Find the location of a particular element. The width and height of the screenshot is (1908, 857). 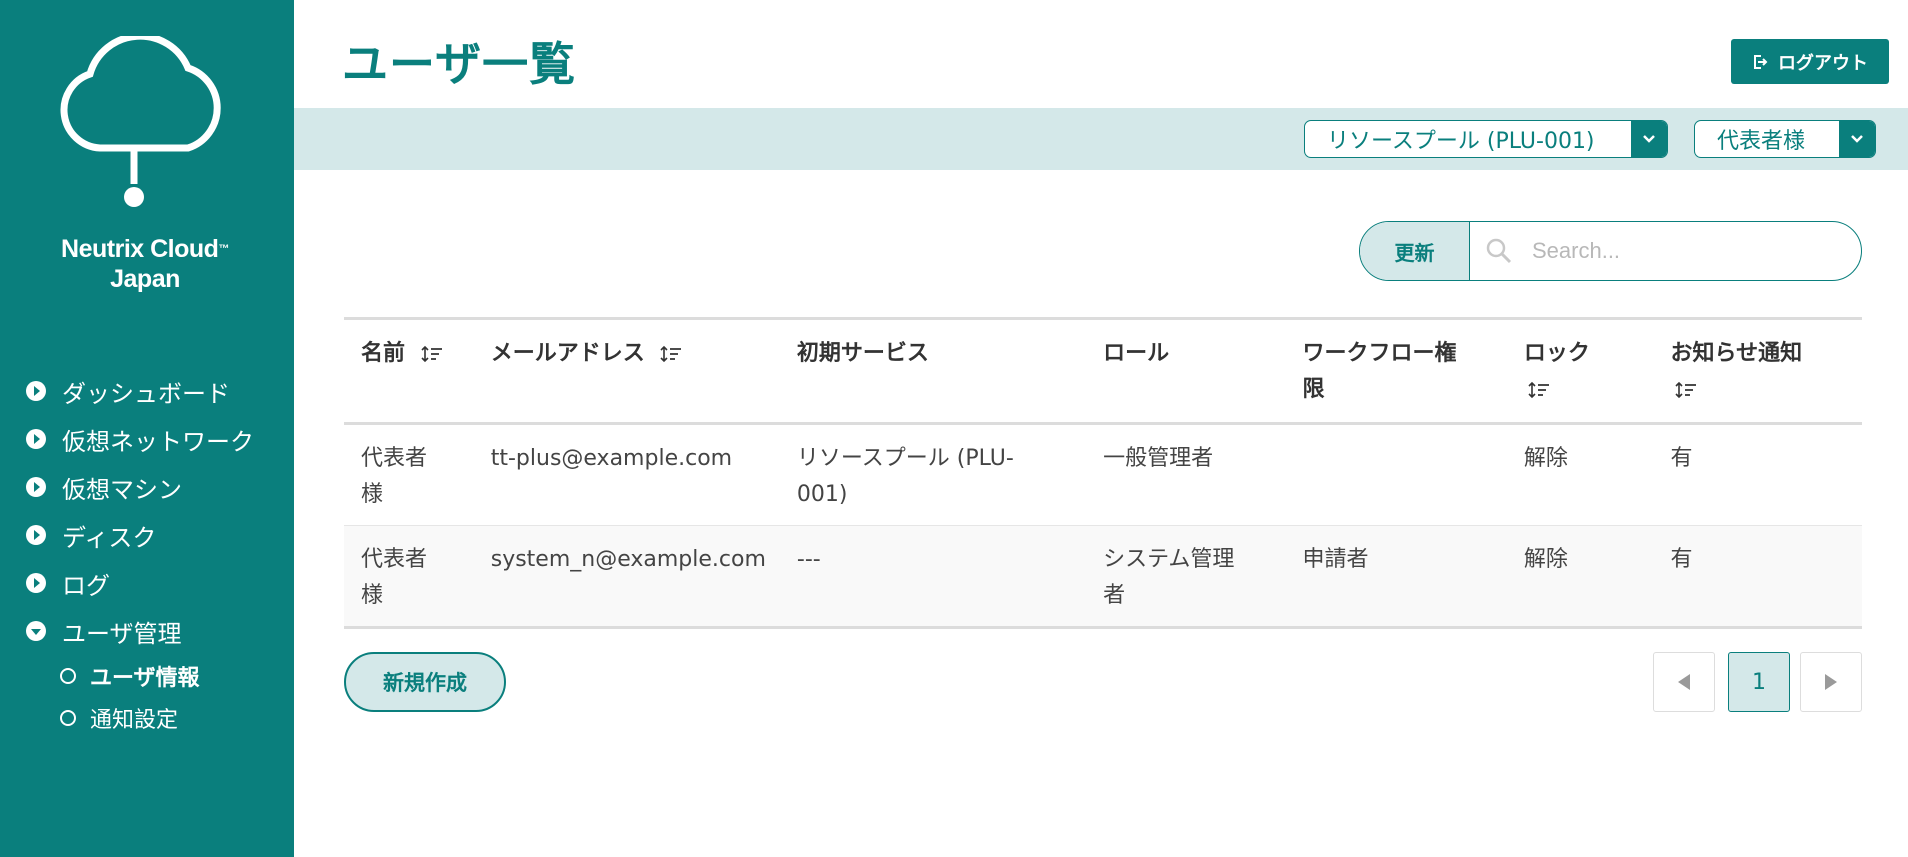

col-header-label: ロール is located at coordinates (1136, 353).